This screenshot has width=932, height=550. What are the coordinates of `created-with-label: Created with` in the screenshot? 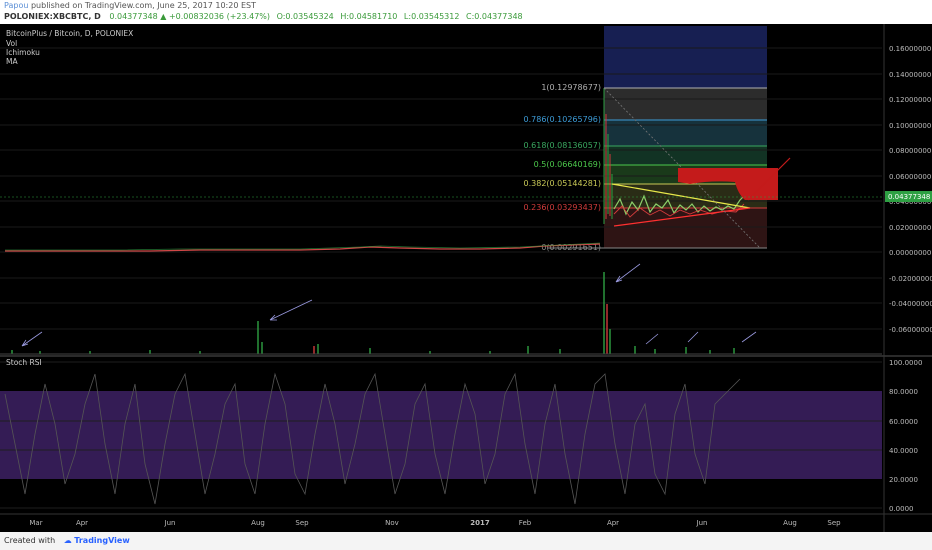 It's located at (30, 540).